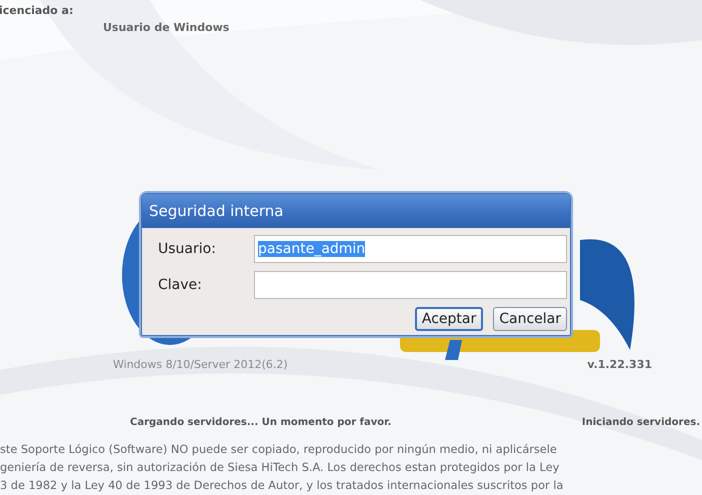 The width and height of the screenshot is (702, 495). What do you see at coordinates (280, 468) in the screenshot?
I see `legal-notice-line: geniería de reversa, sin autorización de Siesa HiTech S.A. Los derechos estan protegidos por la Ley` at bounding box center [280, 468].